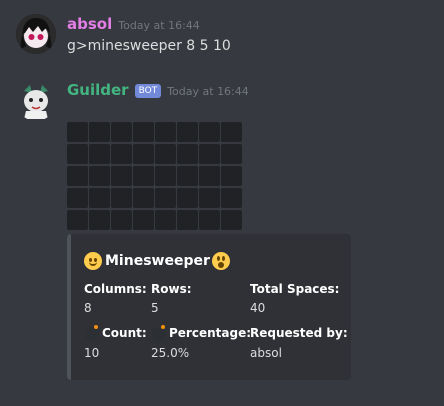 This screenshot has height=406, width=444. Describe the element at coordinates (88, 308) in the screenshot. I see `field-value: 8` at that location.